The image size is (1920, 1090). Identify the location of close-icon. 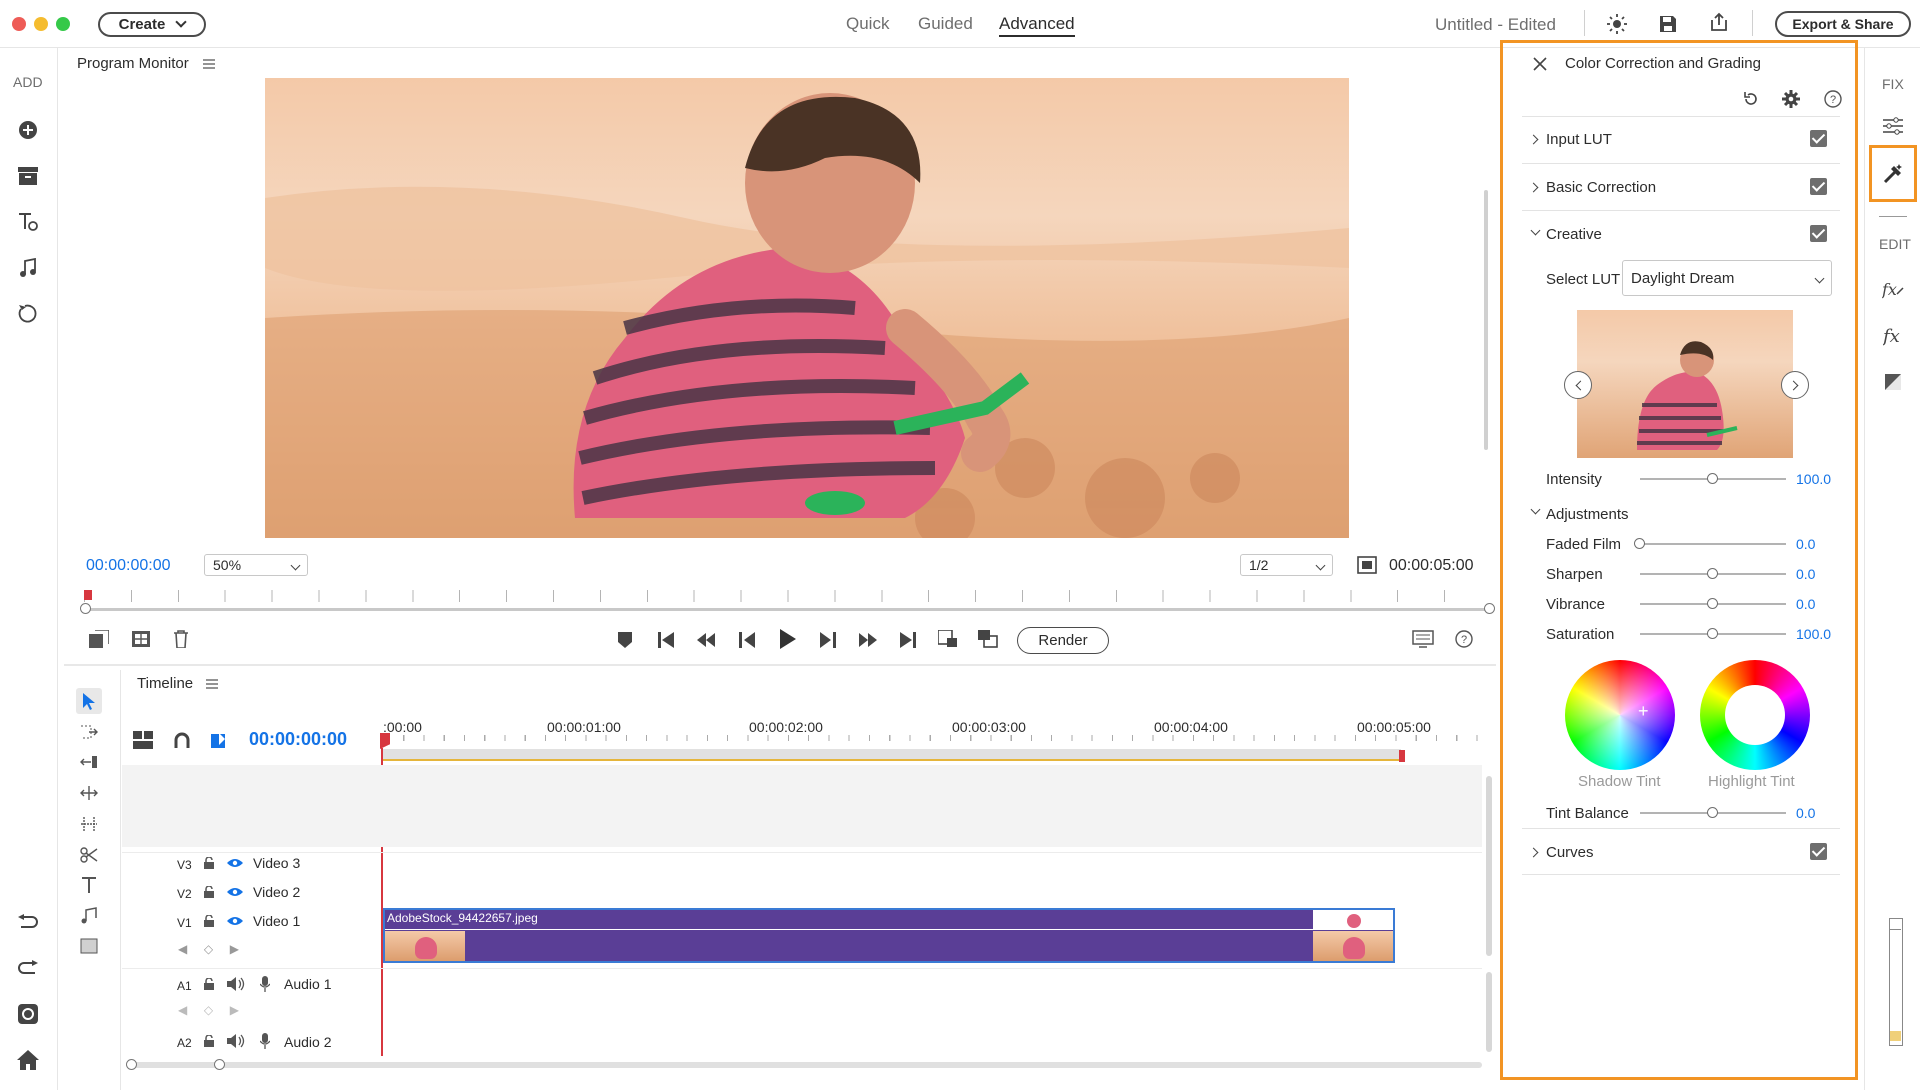
(1540, 64).